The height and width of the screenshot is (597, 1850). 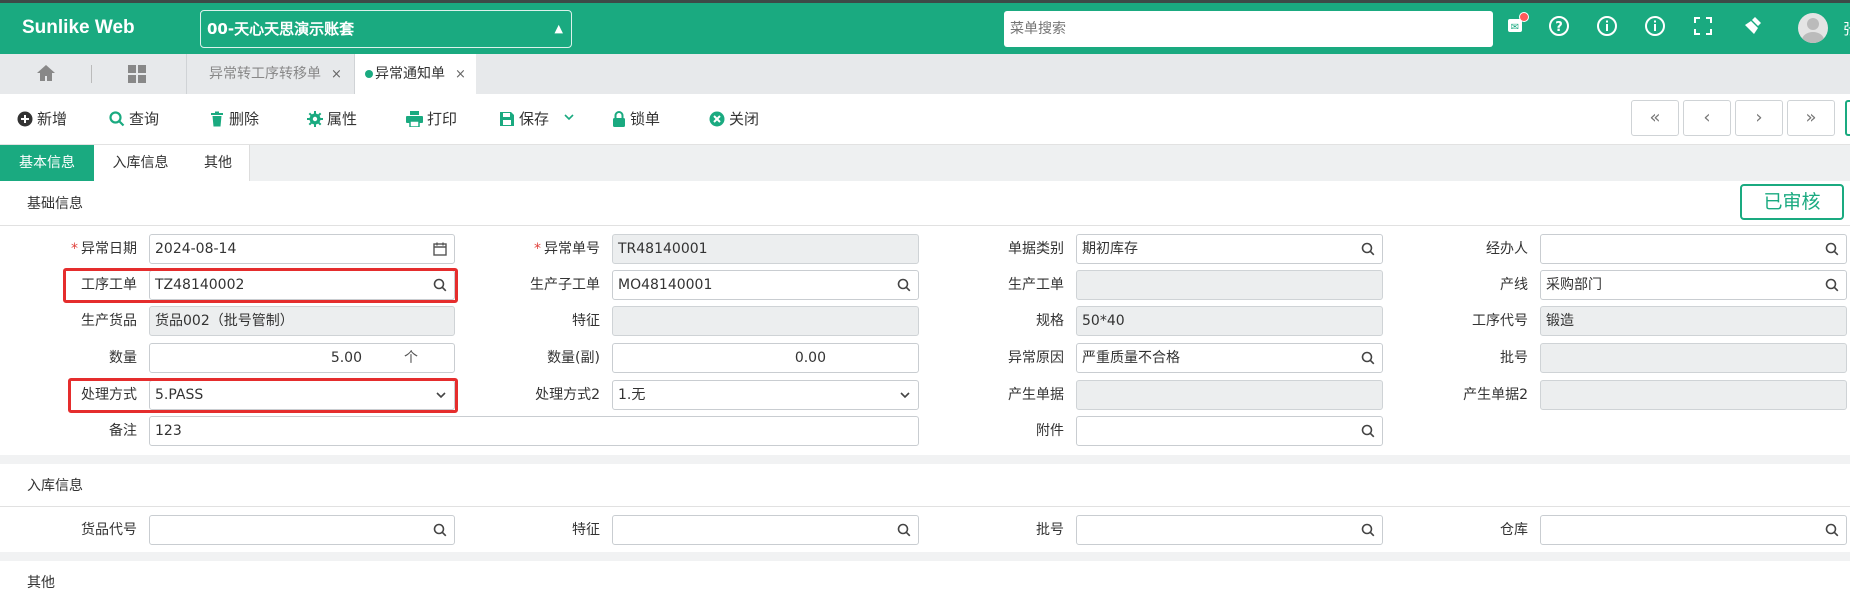 I want to click on in-goods-field, so click(x=302, y=530).